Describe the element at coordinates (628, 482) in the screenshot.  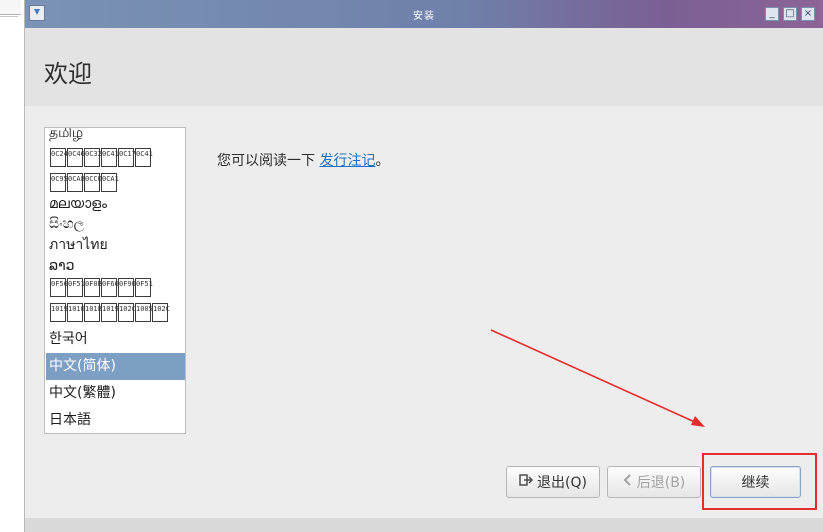
I see `chevron-left-icon` at that location.